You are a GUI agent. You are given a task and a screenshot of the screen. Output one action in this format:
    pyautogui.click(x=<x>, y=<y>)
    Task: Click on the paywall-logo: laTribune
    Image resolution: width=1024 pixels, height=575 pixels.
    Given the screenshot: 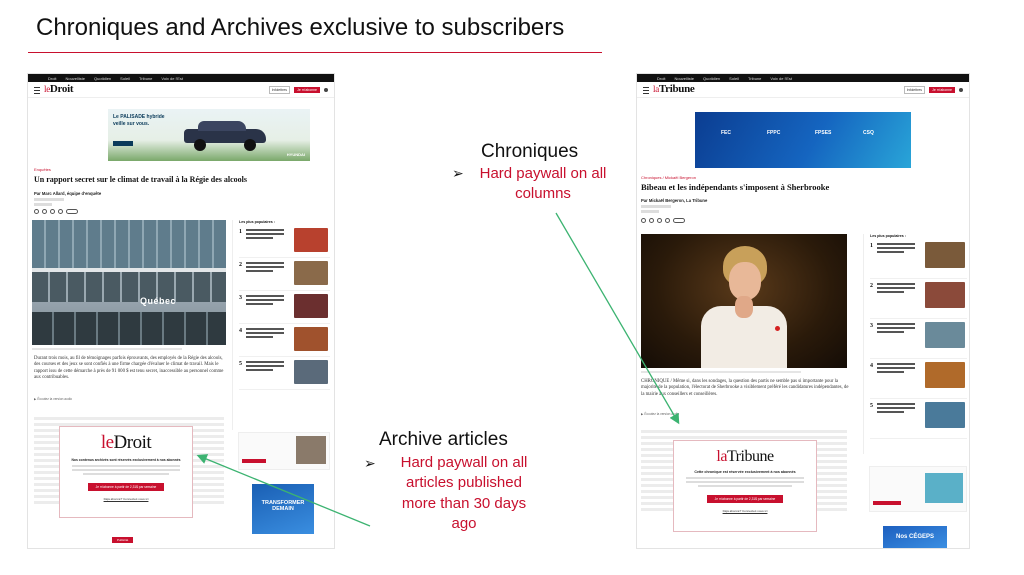 What is the action you would take?
    pyautogui.click(x=745, y=456)
    